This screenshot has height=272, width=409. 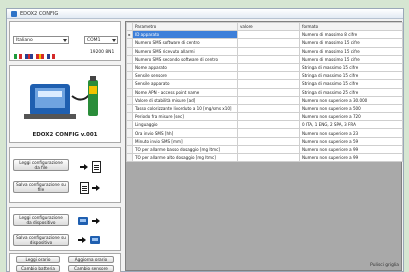 I want to click on change-sensor-button: Cambio sensore, so click(x=91, y=268).